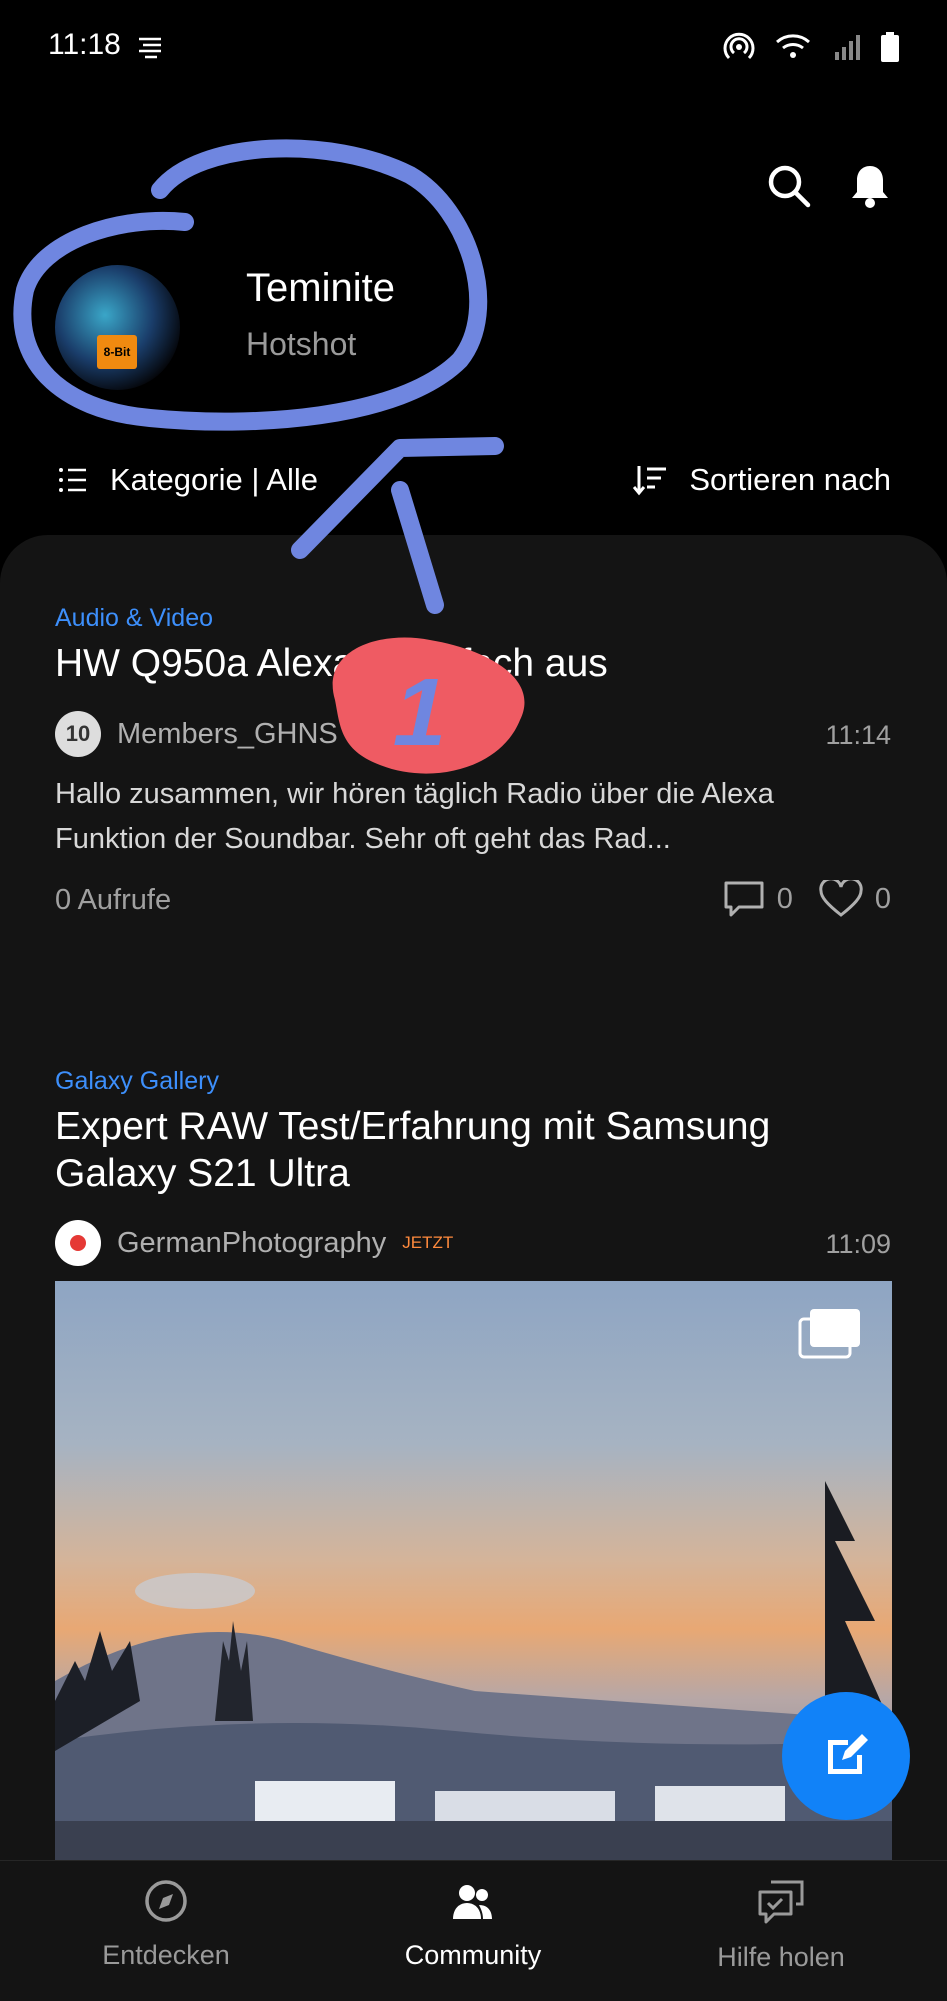 This screenshot has width=947, height=2001. What do you see at coordinates (781, 1902) in the screenshot?
I see `chat-help-icon` at bounding box center [781, 1902].